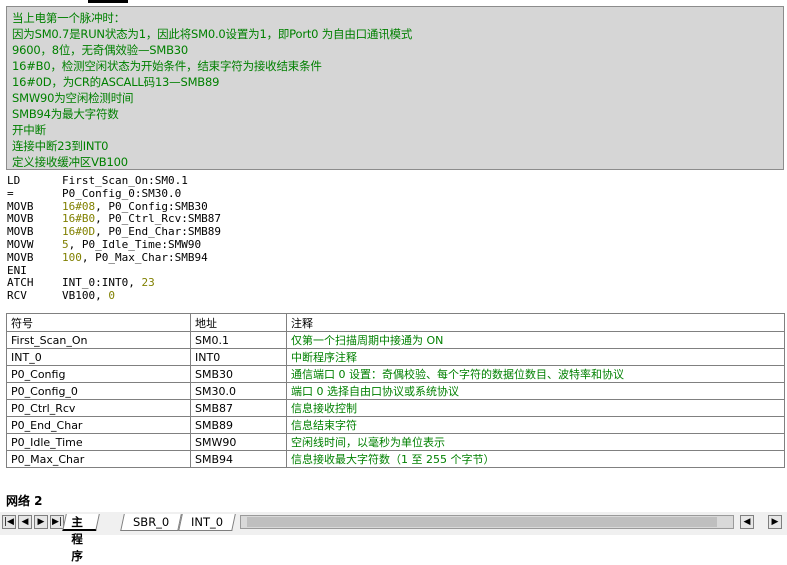 The height and width of the screenshot is (565, 787). Describe the element at coordinates (148, 283) in the screenshot. I see `constant-operand: 23` at that location.